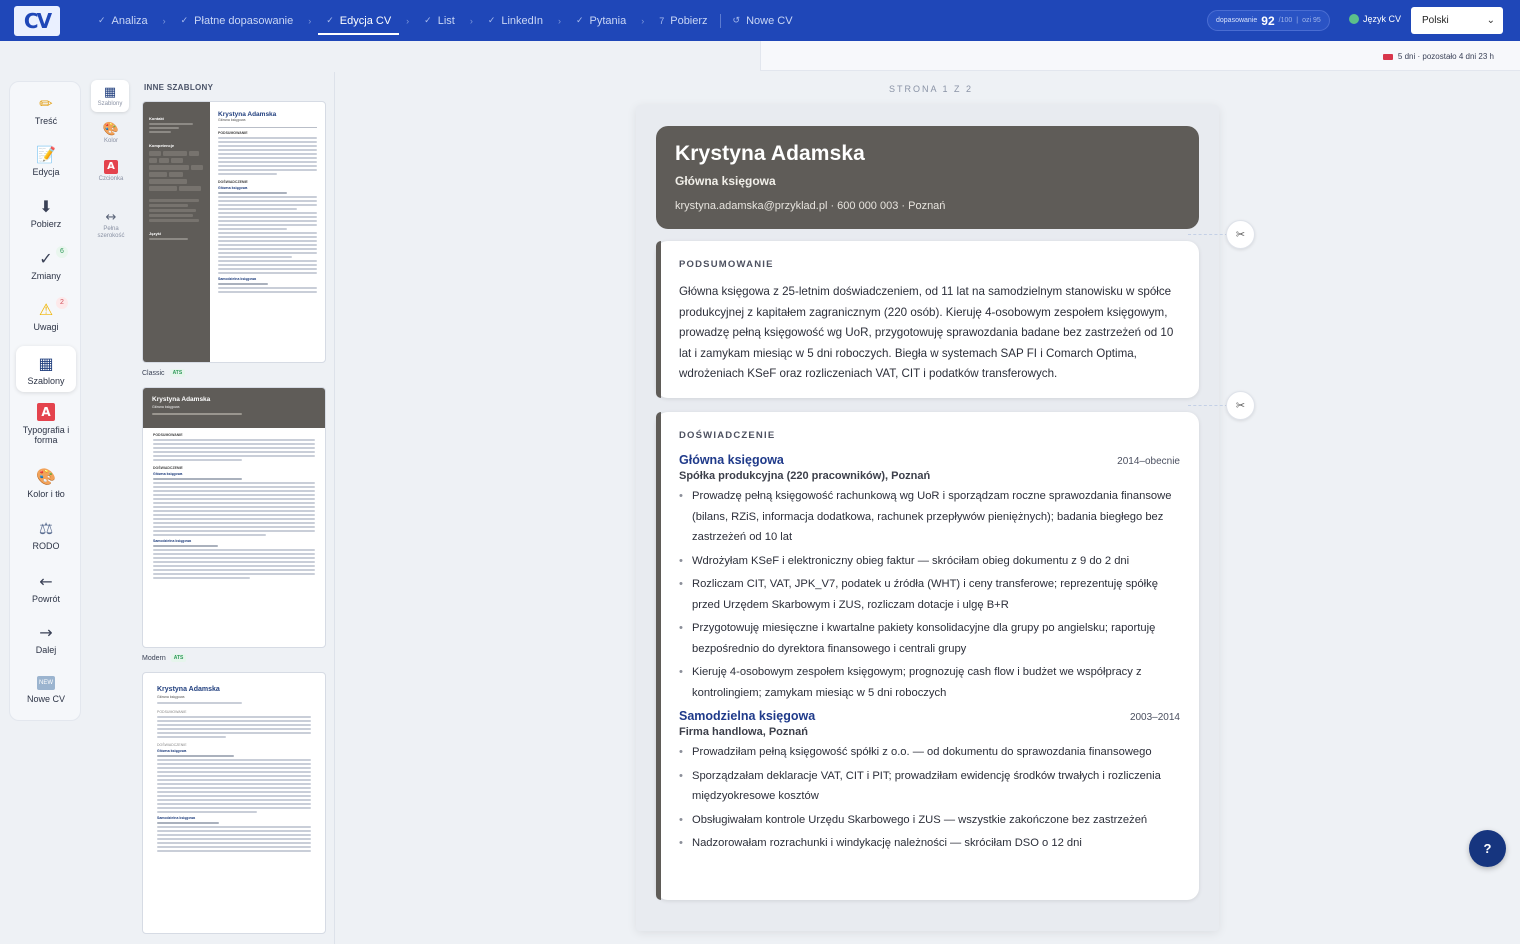  What do you see at coordinates (153, 373) in the screenshot?
I see `template-name: Classic` at bounding box center [153, 373].